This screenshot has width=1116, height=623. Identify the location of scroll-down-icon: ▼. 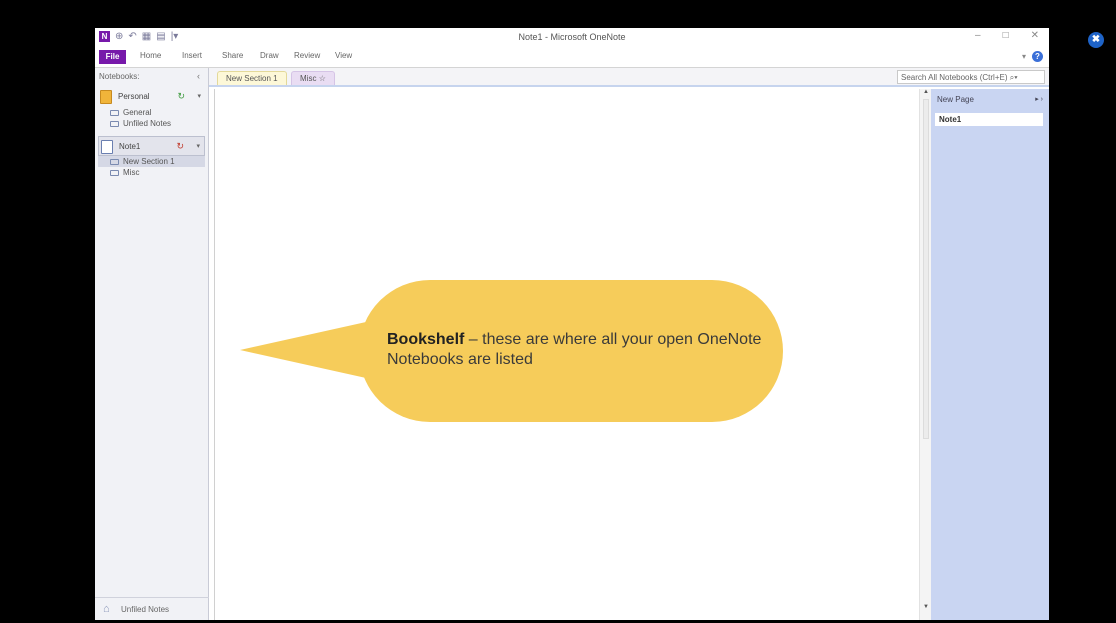
(926, 607).